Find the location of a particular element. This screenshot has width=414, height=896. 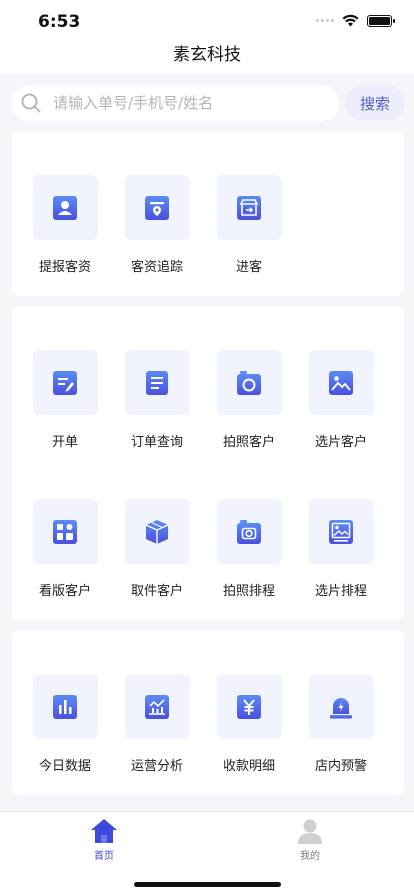

tab-profile: 我的 is located at coordinates (310, 840).